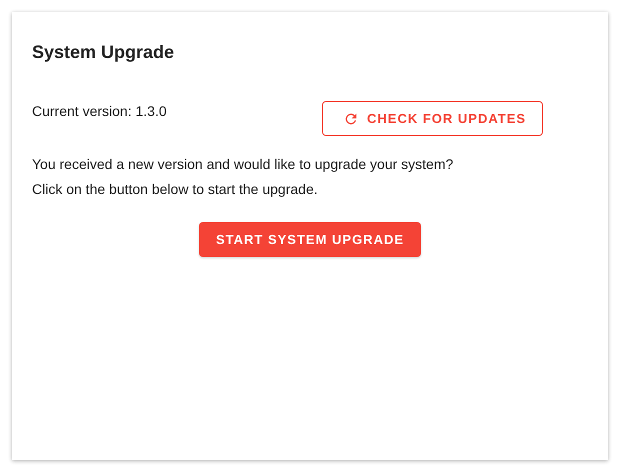  Describe the element at coordinates (433, 118) in the screenshot. I see `check-updates-button: CHECK FOR UPDATES` at that location.